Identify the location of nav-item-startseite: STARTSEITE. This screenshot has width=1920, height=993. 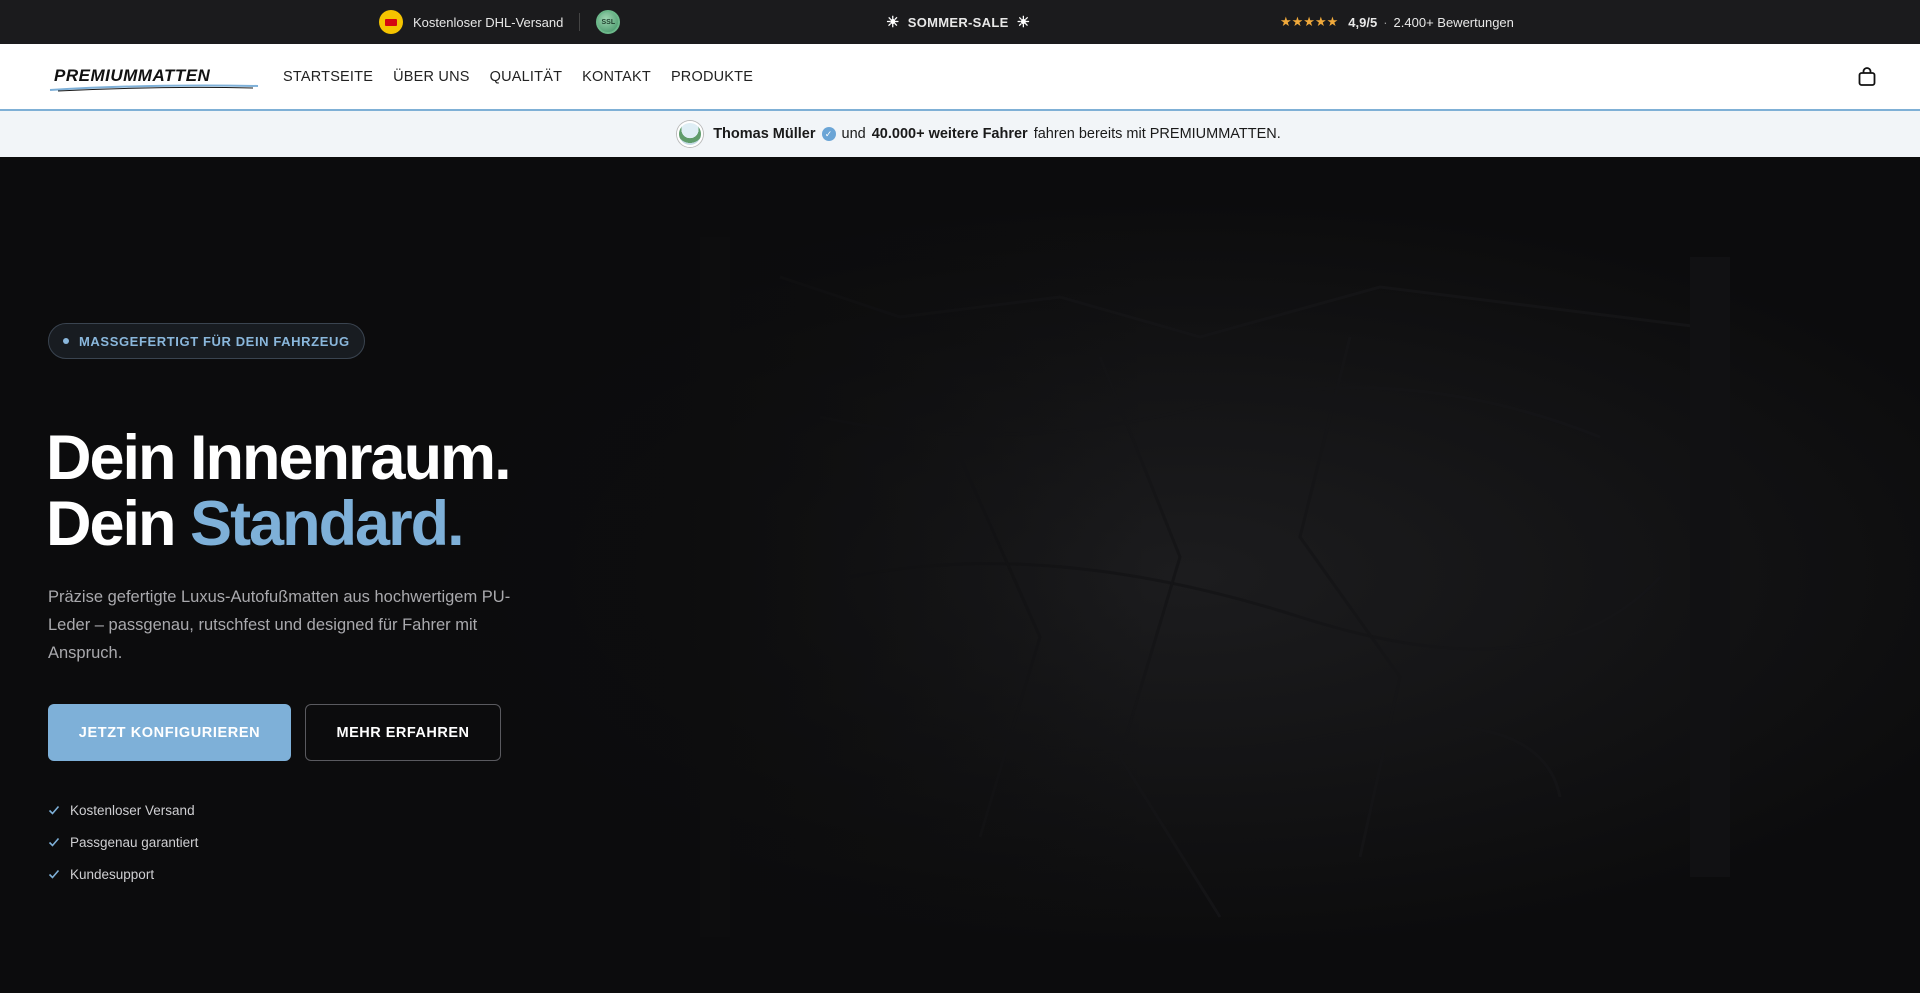
(328, 77).